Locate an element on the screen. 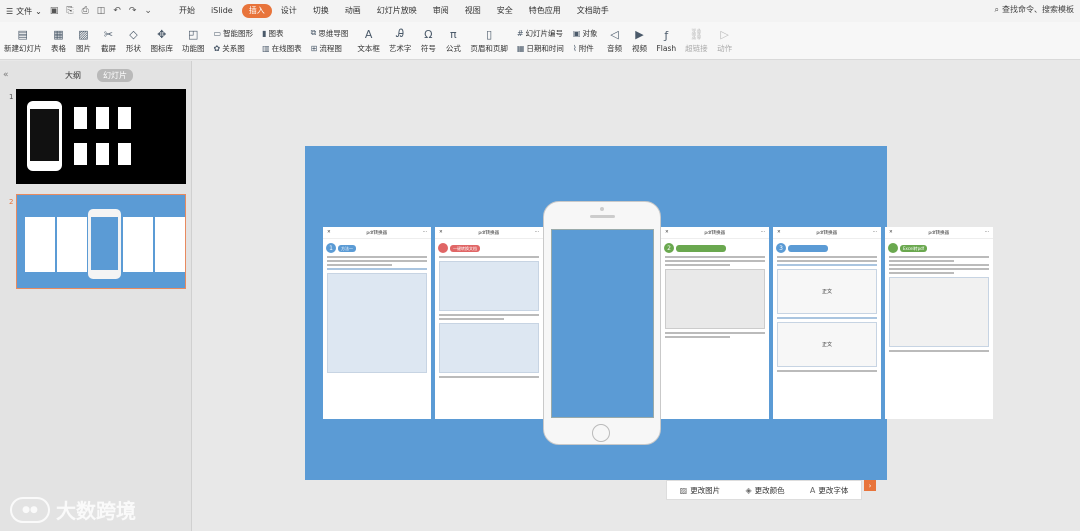 This screenshot has height=531, width=1080. more-icon: ⌄ is located at coordinates (148, 11).